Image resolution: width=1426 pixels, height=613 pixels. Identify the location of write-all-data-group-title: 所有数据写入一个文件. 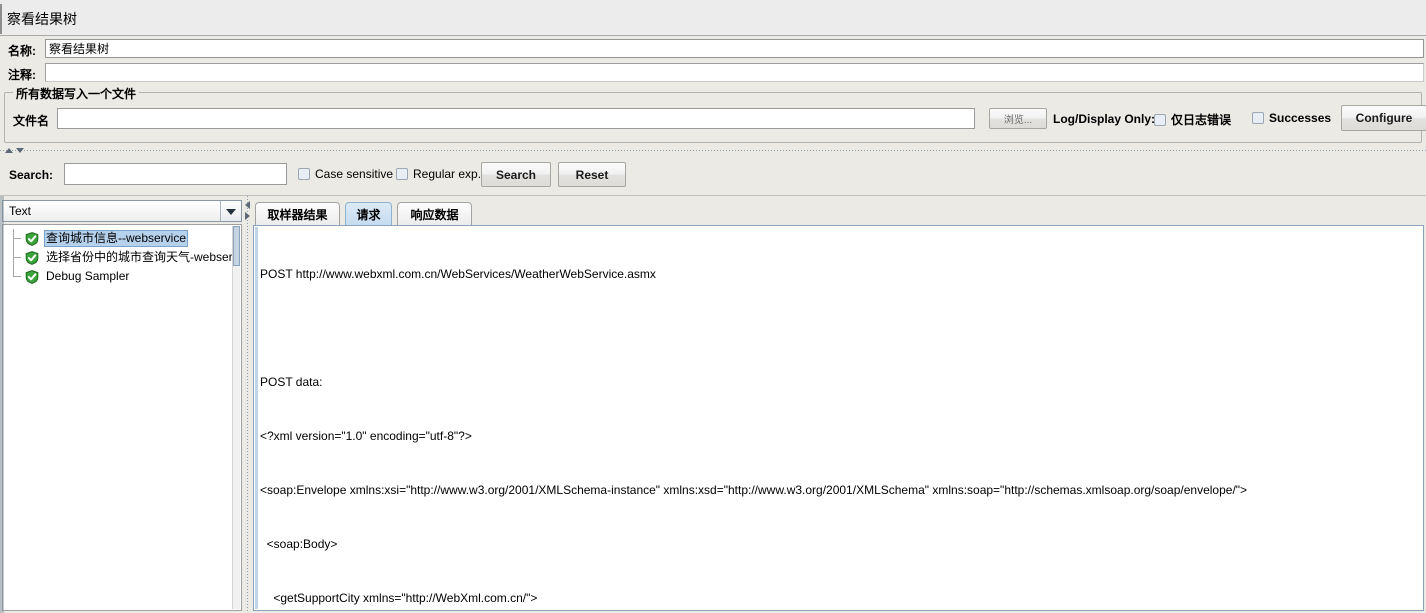
(76, 93).